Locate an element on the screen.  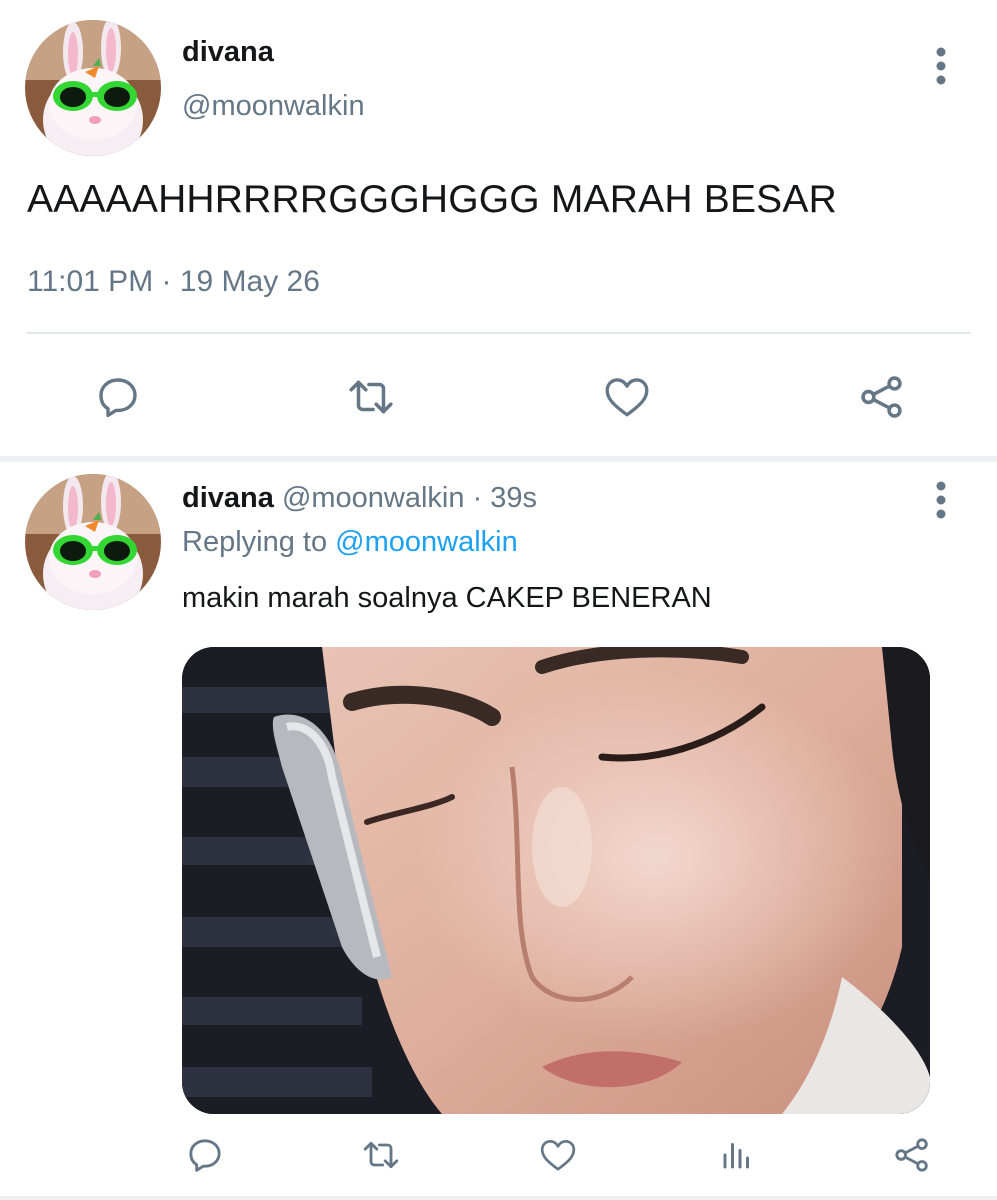
tweet-text: makin marah soalnya CAKEP BENERAN is located at coordinates (447, 598).